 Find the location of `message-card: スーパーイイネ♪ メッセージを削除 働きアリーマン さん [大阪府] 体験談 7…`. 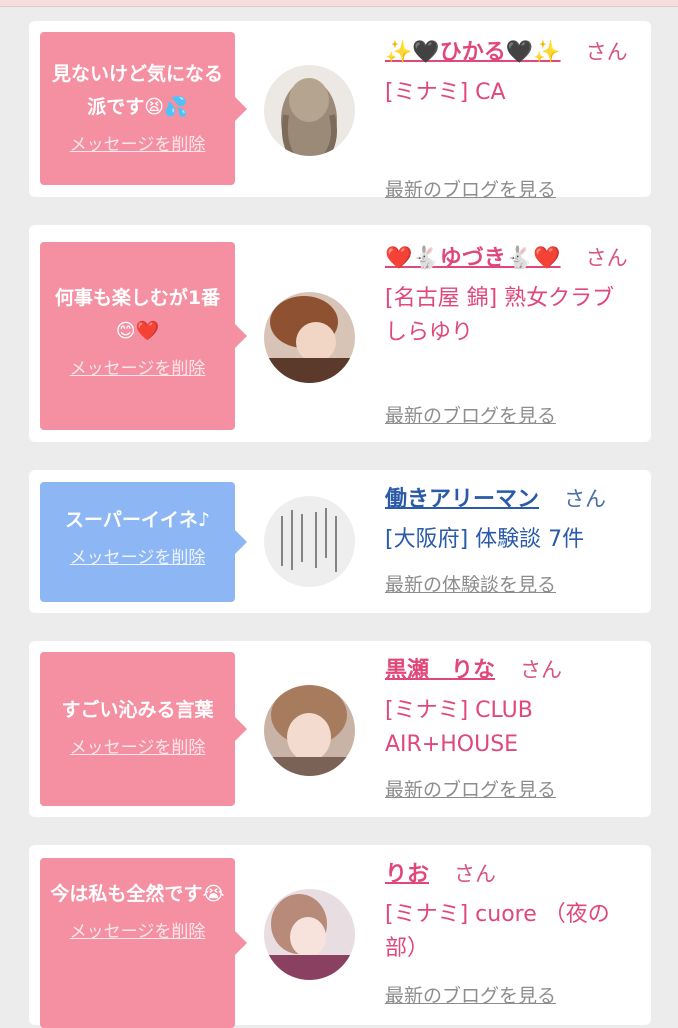

message-card: スーパーイイネ♪ メッセージを削除 働きアリーマン さん [大阪府] 体験談 7… is located at coordinates (340, 541).